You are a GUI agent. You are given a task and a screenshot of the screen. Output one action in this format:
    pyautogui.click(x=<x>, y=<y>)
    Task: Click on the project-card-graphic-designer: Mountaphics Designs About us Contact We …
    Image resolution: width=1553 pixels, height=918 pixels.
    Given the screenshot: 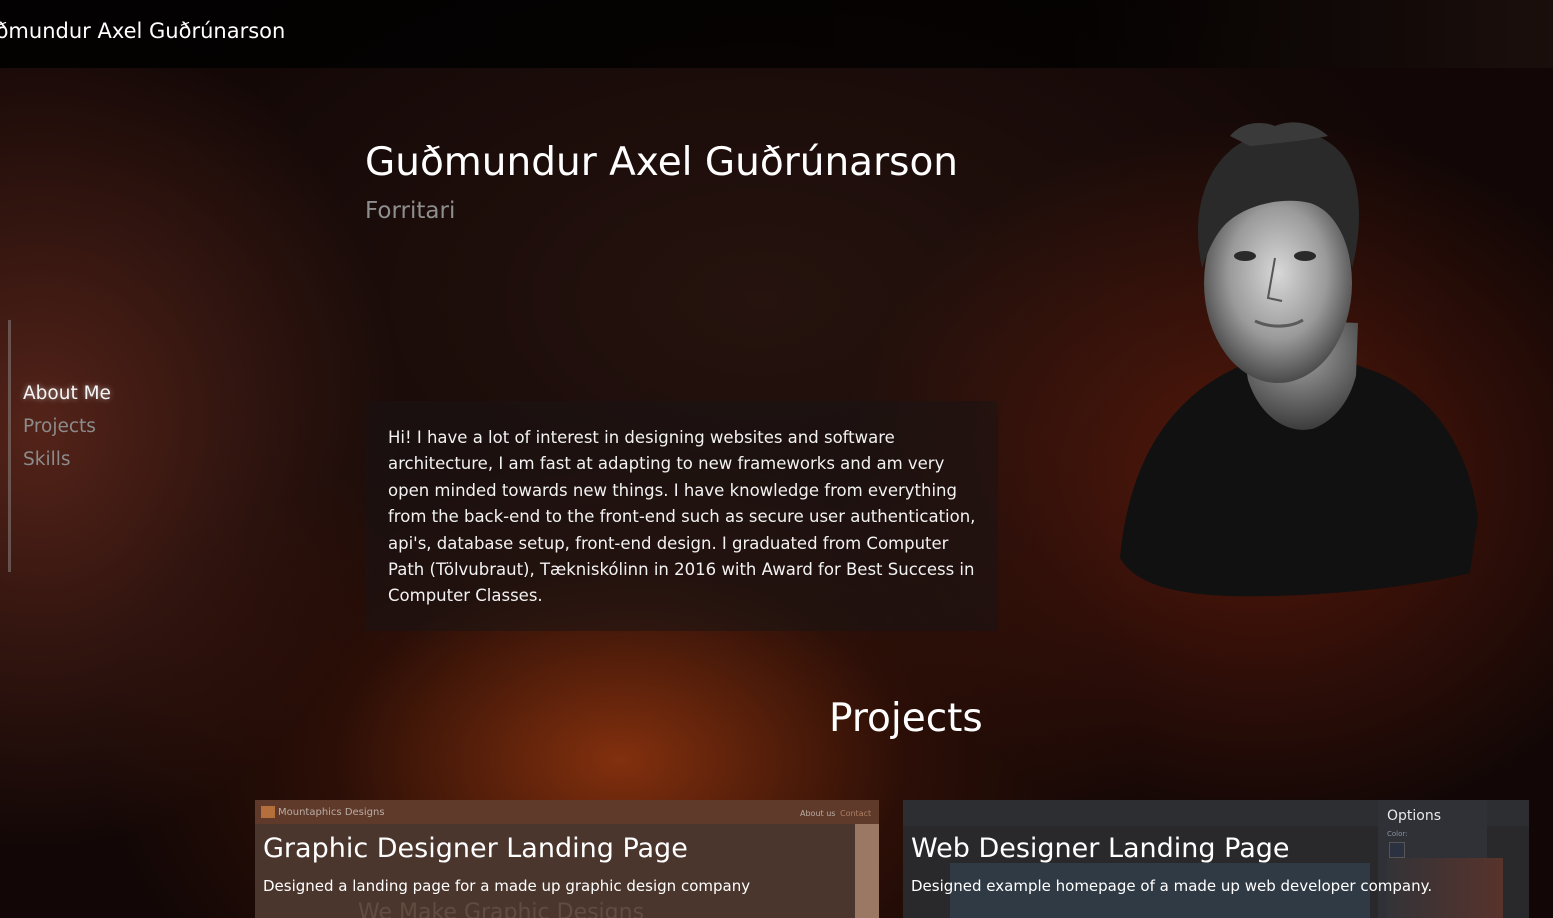 What is the action you would take?
    pyautogui.click(x=567, y=859)
    